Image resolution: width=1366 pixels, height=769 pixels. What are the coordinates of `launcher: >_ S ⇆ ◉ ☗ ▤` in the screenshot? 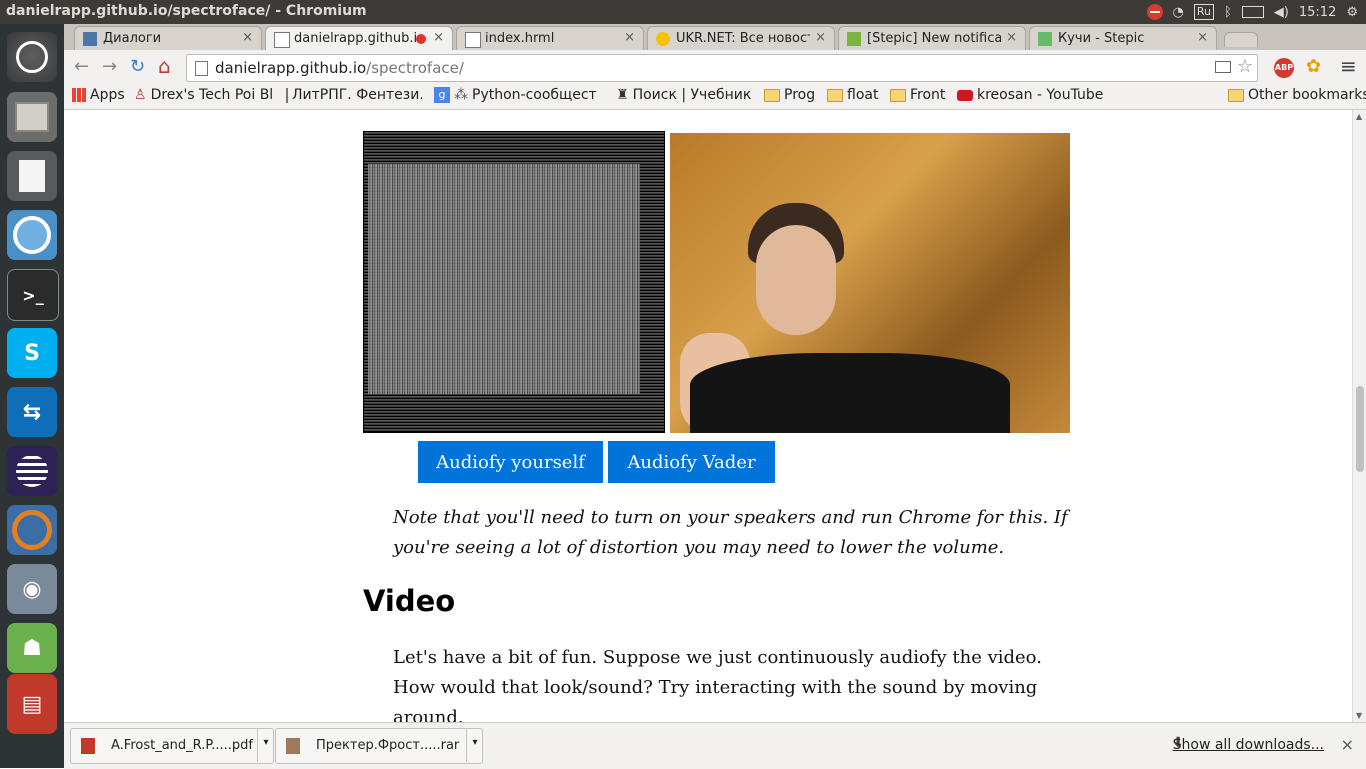 It's located at (32, 396).